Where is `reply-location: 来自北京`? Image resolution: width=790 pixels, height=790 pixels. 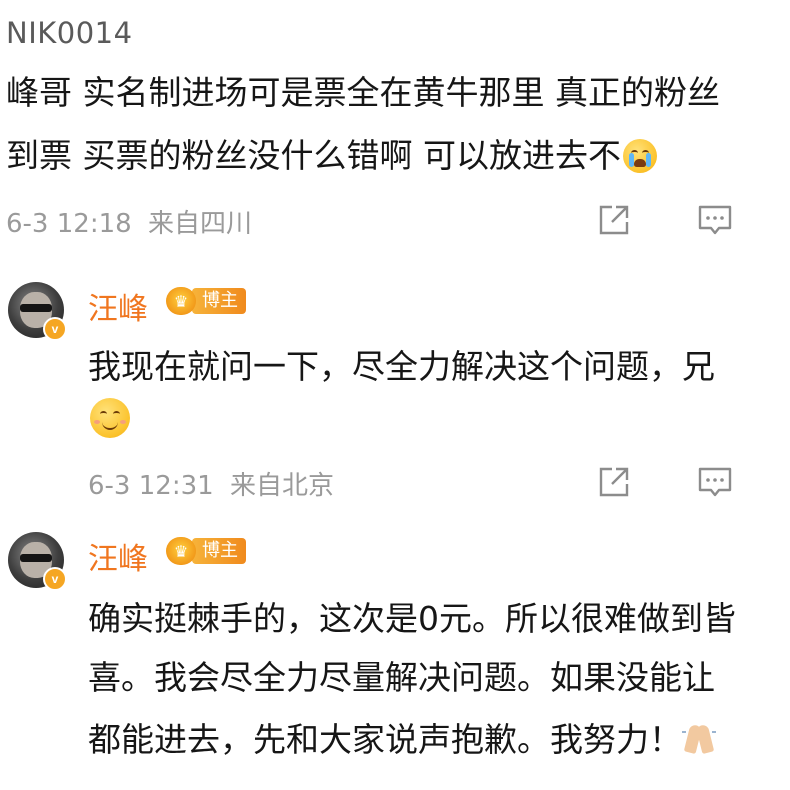 reply-location: 来自北京 is located at coordinates (281, 486).